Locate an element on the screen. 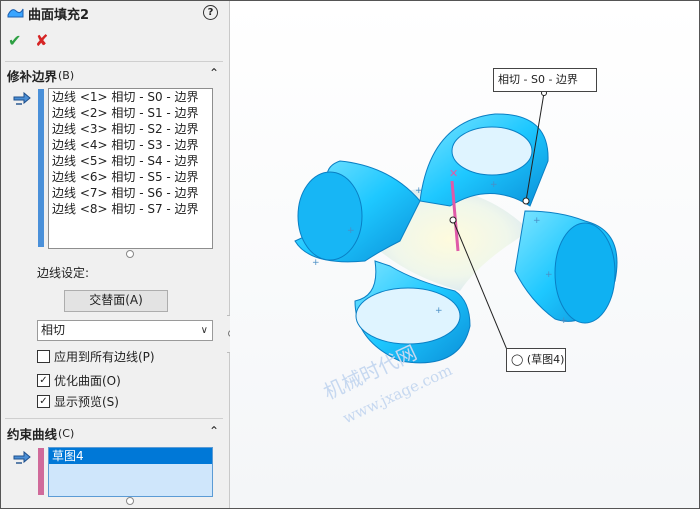 This screenshot has width=700, height=509. list-item: 边线 <2> 相切 - S1 - 边界 is located at coordinates (130, 113).